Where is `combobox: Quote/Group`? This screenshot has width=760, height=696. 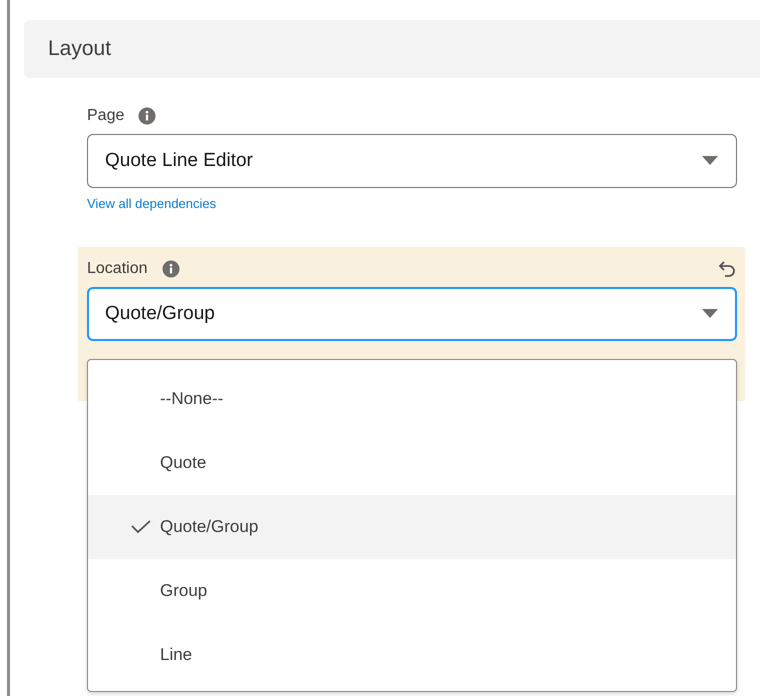 combobox: Quote/Group is located at coordinates (412, 314).